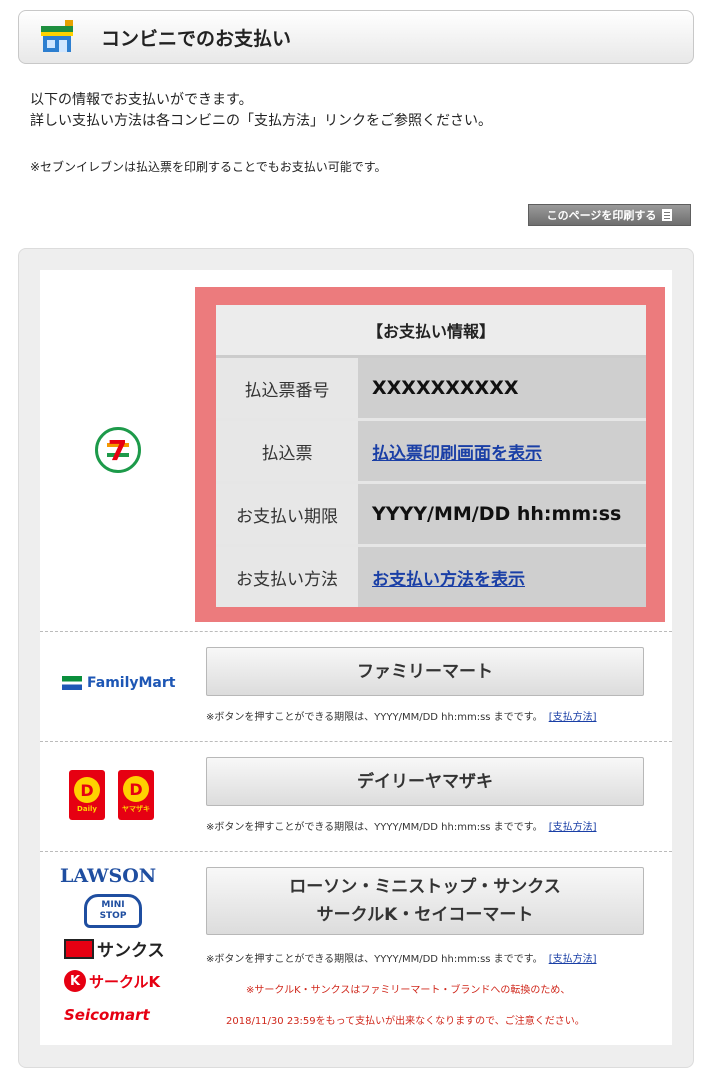 This screenshot has height=1080, width=710. I want to click on lawson-logo: LAWSON, so click(108, 876).